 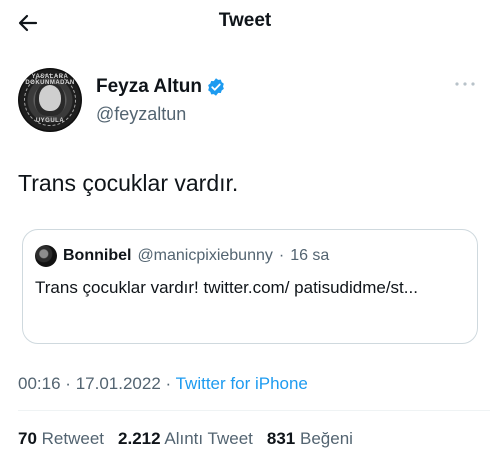 I want to click on tweet-source-link: Twitter for iPhone, so click(x=242, y=383).